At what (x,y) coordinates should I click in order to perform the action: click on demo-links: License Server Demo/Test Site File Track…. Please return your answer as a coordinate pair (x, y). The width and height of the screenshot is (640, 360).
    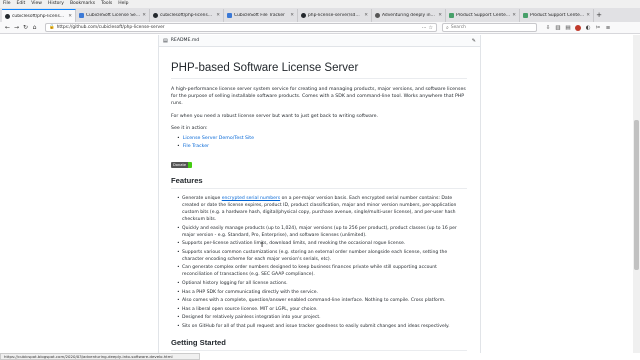
    Looking at the image, I should click on (322, 143).